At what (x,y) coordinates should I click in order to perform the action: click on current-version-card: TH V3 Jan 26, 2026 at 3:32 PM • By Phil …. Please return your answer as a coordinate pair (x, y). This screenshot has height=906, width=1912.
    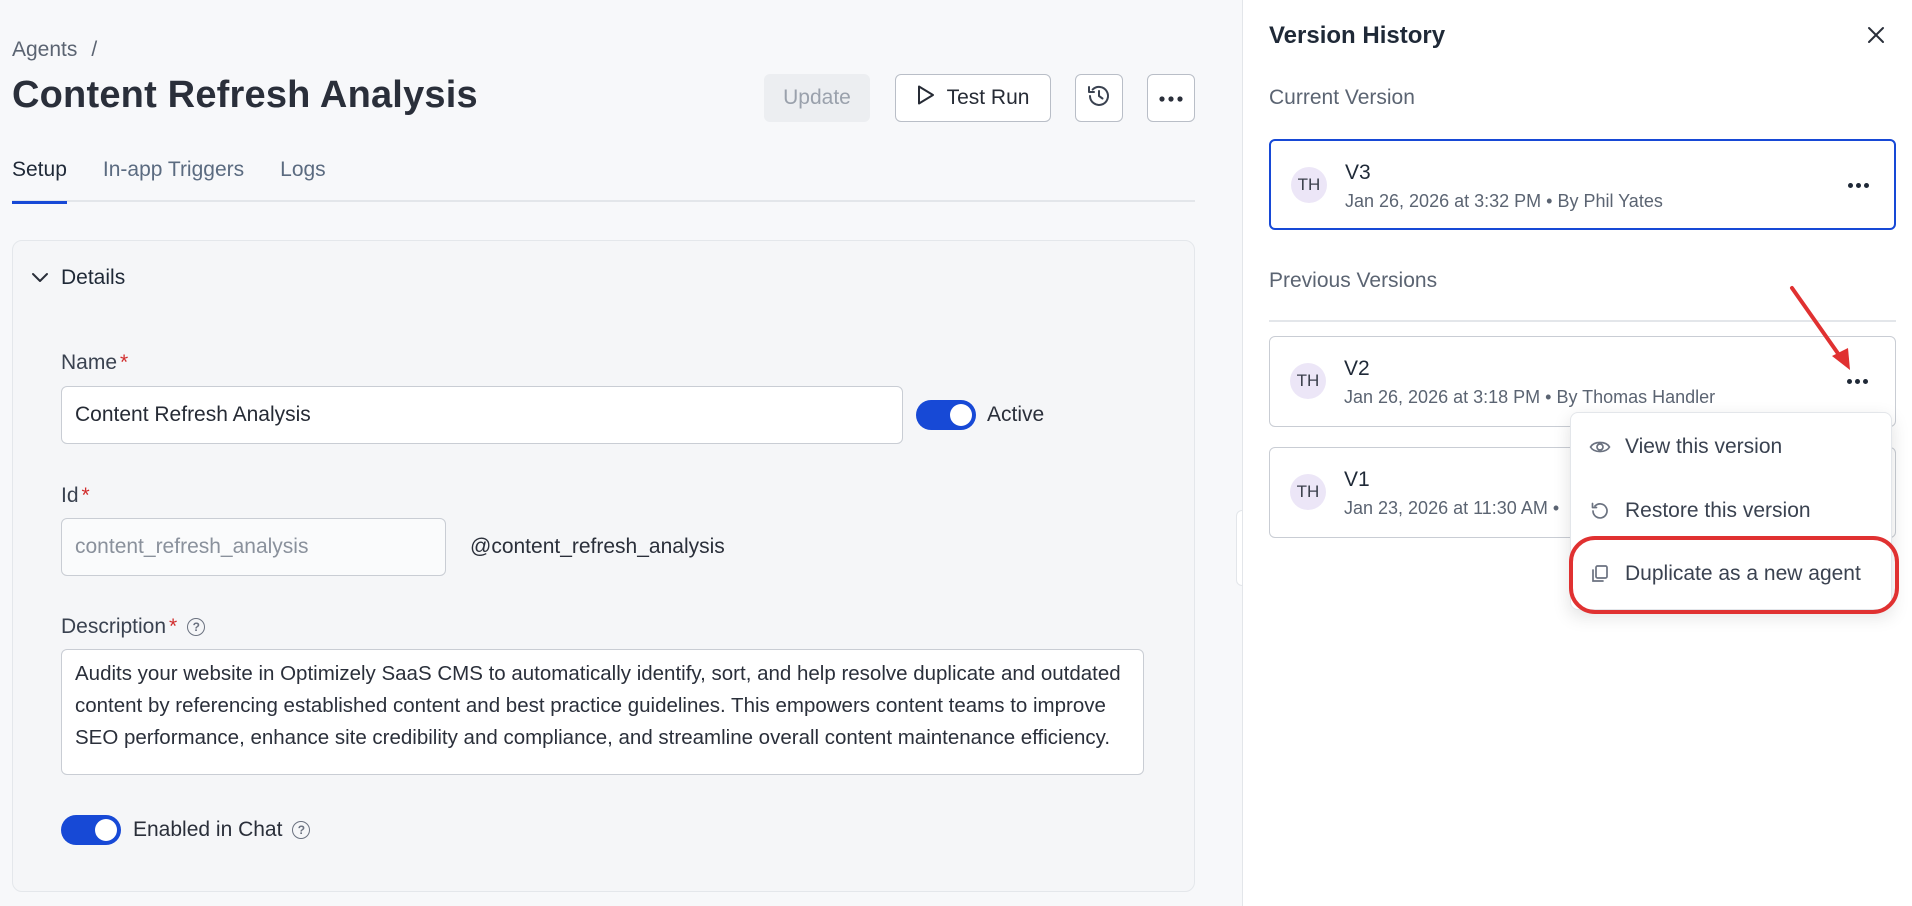
    Looking at the image, I should click on (1582, 184).